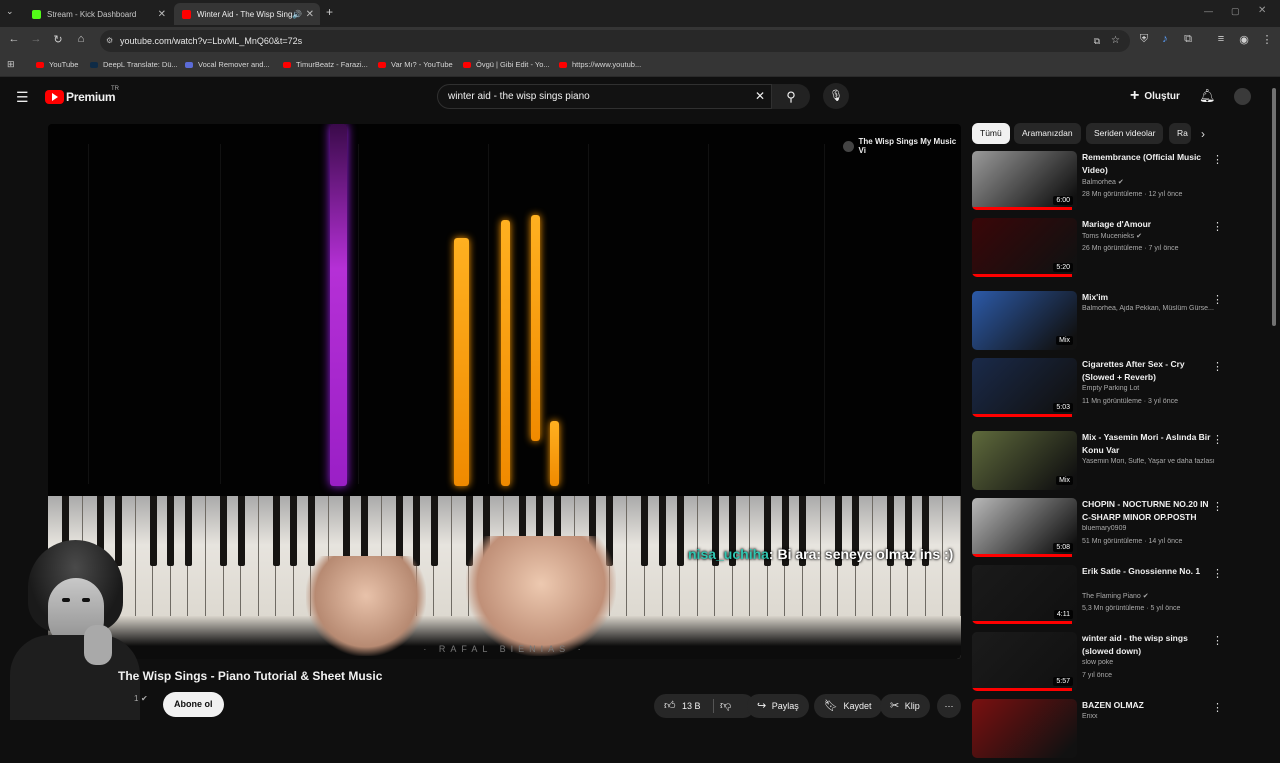  Describe the element at coordinates (1208, 11) in the screenshot. I see `minimize-icon: —` at that location.